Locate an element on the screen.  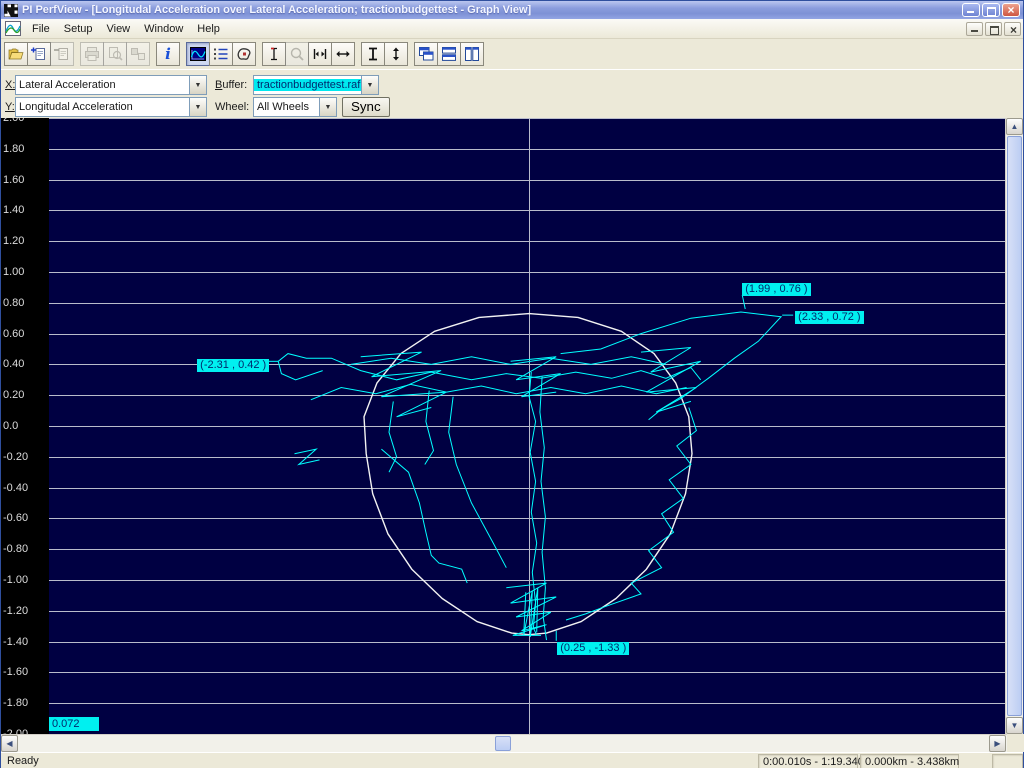
fit-vertical-button is located at coordinates (373, 54).